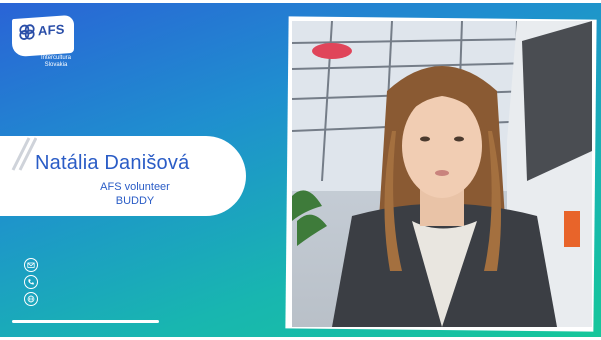  What do you see at coordinates (31, 265) in the screenshot?
I see `mail-icon` at bounding box center [31, 265].